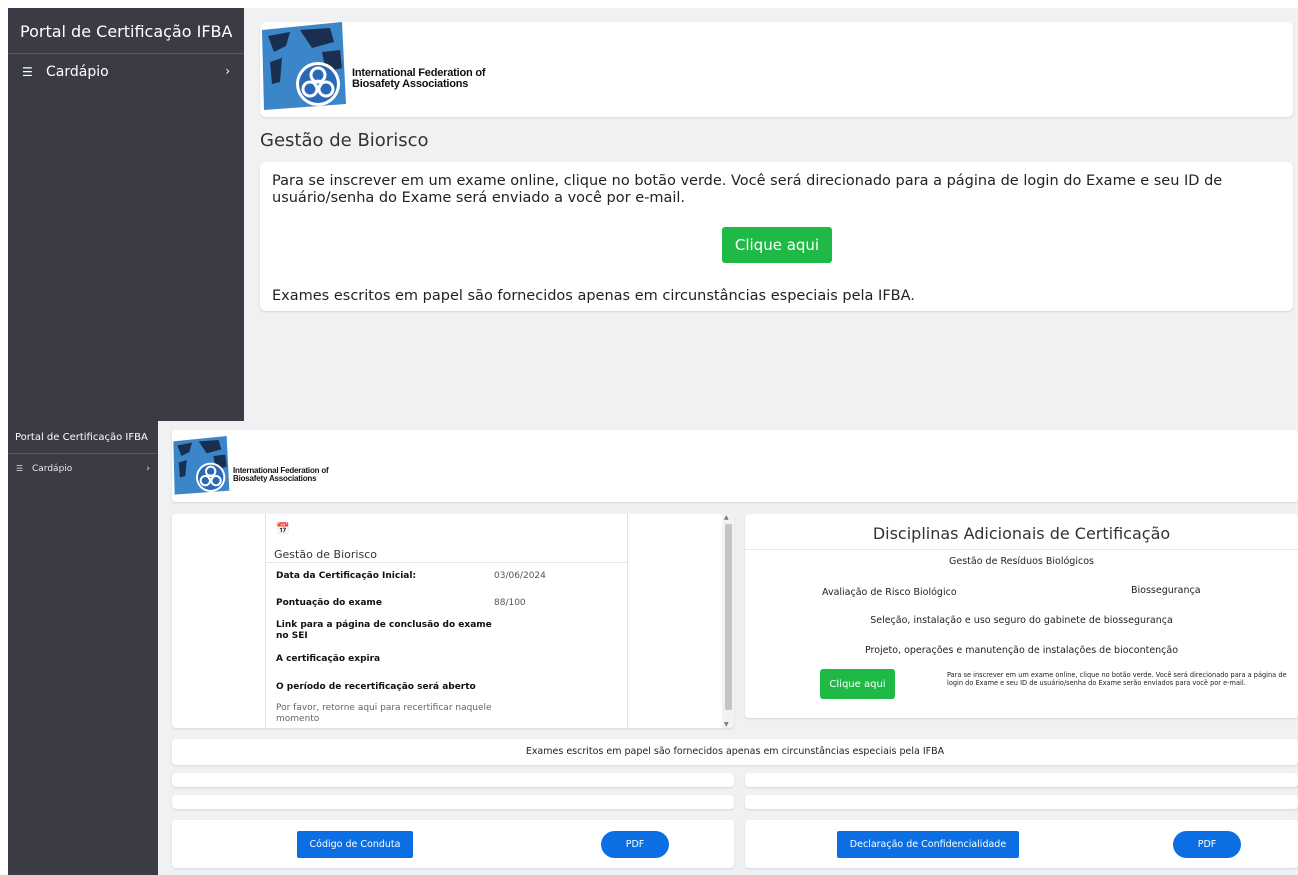 The image size is (1298, 875). I want to click on discipline-item: Biossegurança, so click(1166, 590).